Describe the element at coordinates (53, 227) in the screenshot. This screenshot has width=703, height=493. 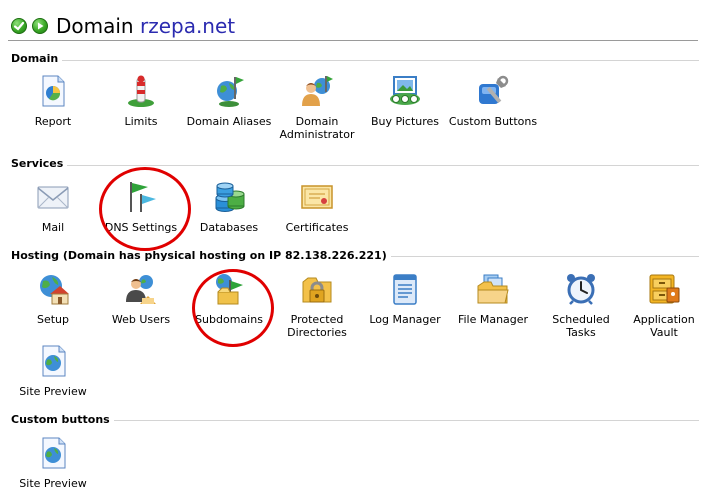
I see `tile-label: Mail` at that location.